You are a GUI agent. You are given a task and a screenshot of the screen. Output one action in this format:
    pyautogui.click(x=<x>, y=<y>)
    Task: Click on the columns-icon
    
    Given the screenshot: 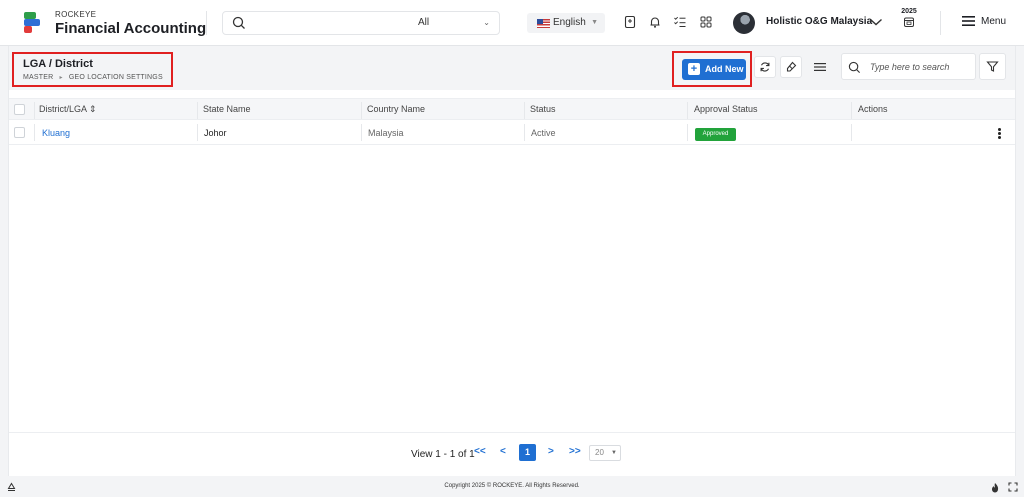 What is the action you would take?
    pyautogui.click(x=820, y=67)
    